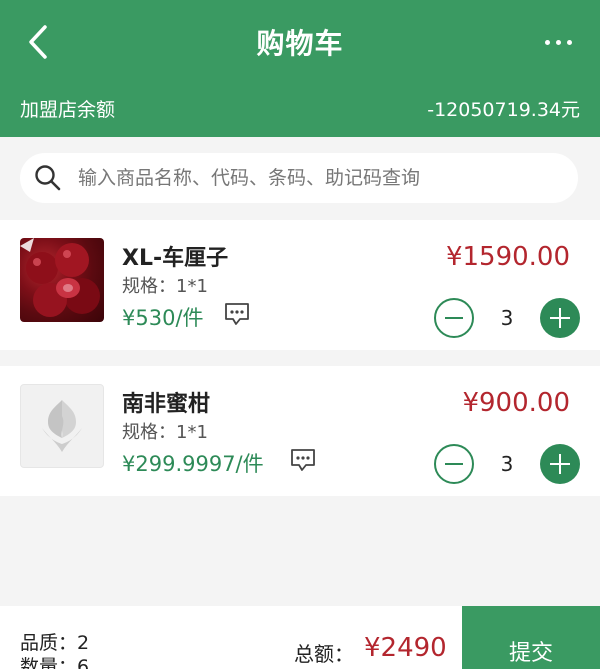  I want to click on cherry-photo-icon, so click(60, 277).